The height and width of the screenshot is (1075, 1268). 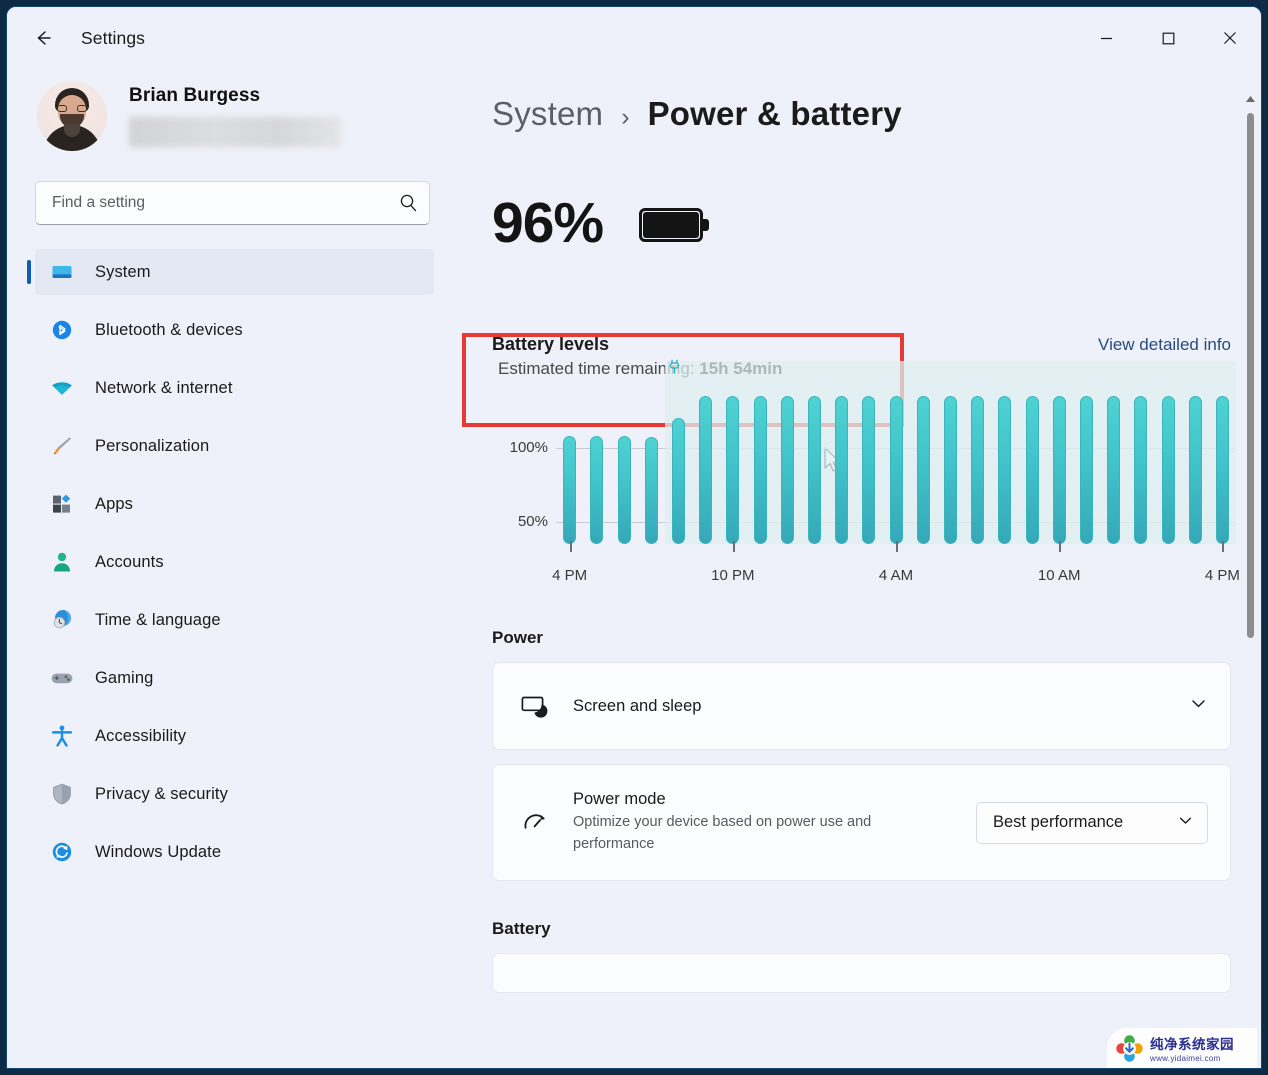 I want to click on profile-section: Brian Burgess, so click(x=235, y=116).